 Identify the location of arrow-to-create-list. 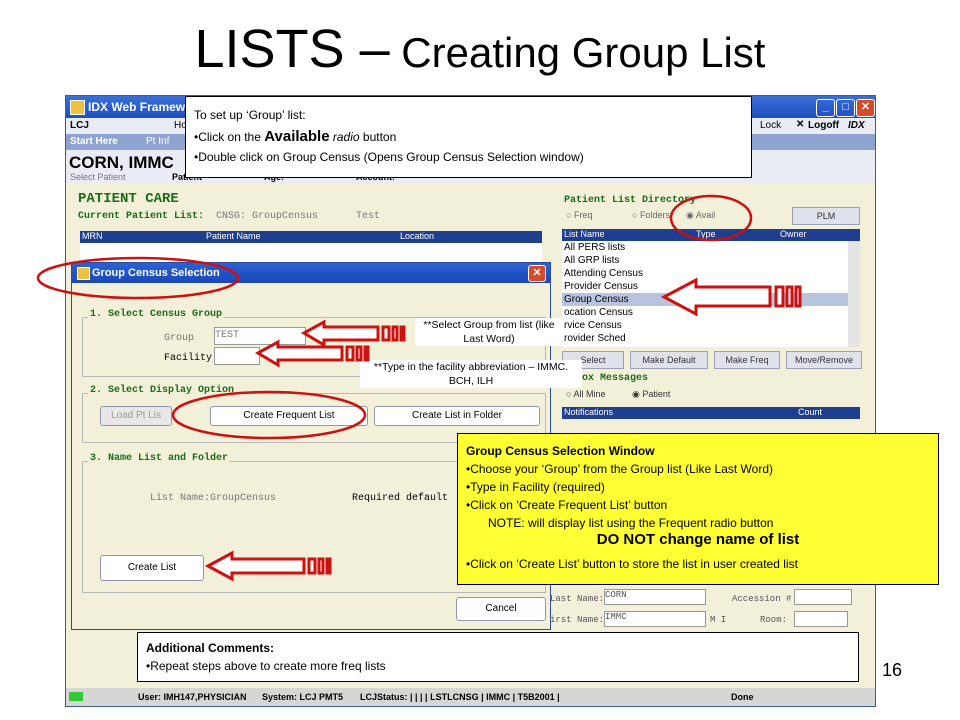
(268, 566).